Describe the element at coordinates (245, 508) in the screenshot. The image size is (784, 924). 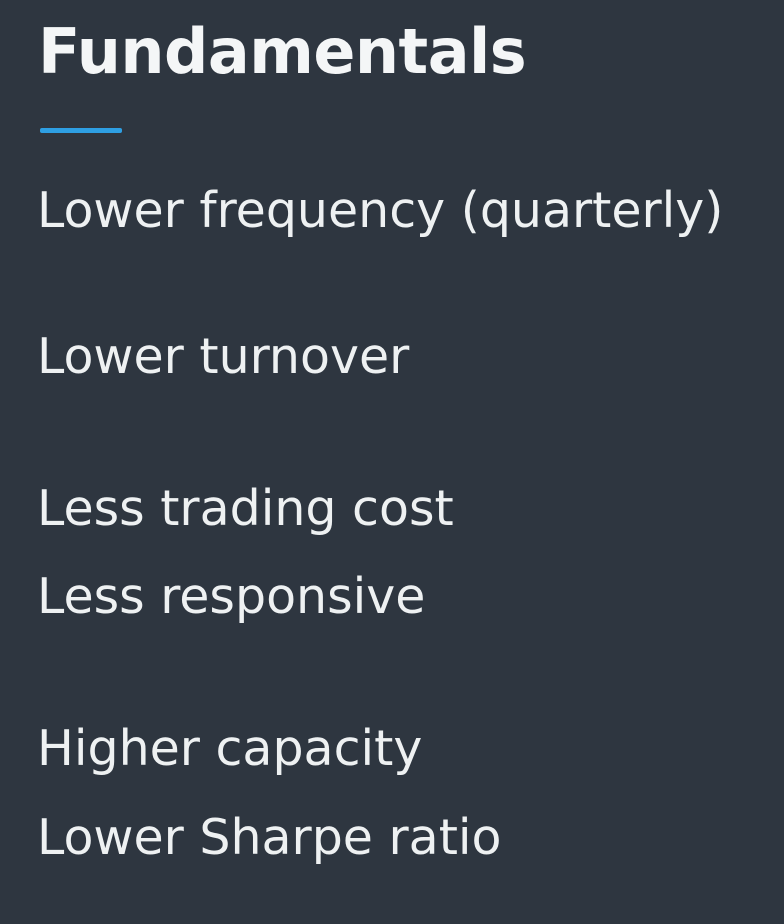
I see `point-less-trading-cost: Less trading cost` at that location.